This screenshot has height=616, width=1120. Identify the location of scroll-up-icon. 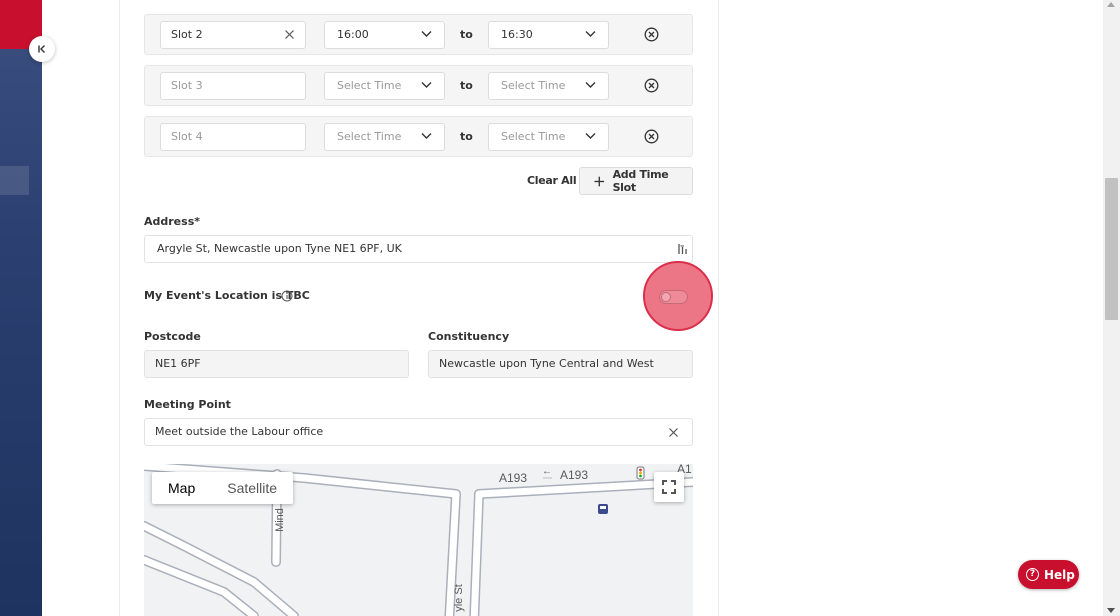
(1111, 4).